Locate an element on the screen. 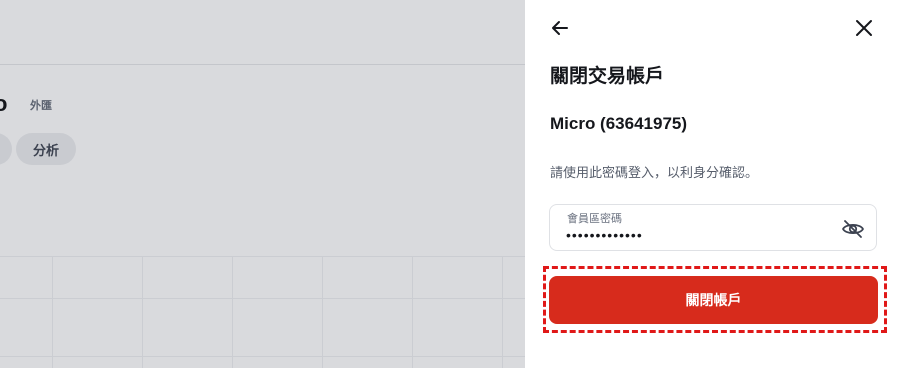 The height and width of the screenshot is (368, 900). instruction-text: 請使用此密碼登入，以利身分確認。 is located at coordinates (654, 172).